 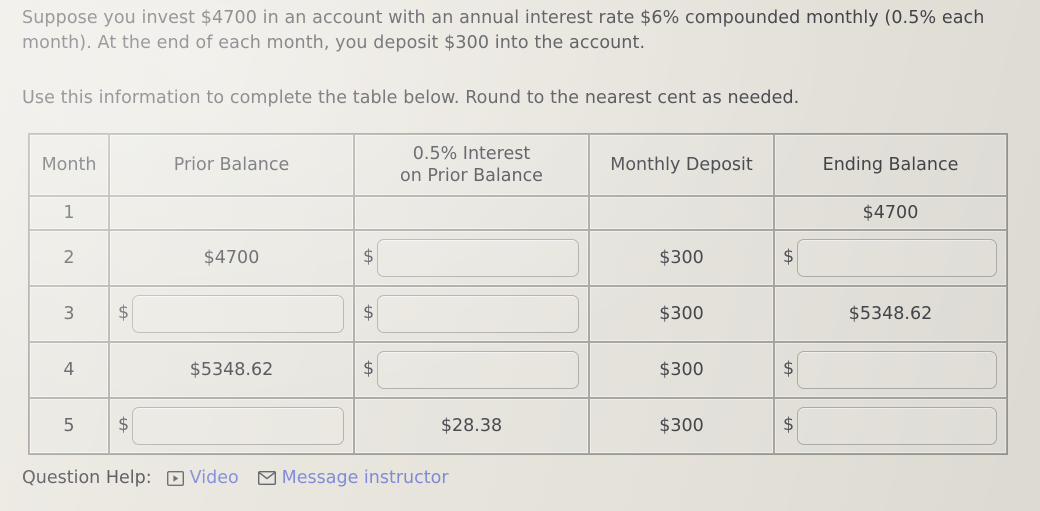 I want to click on table-row: 3 $ $ $300 $5348.62, so click(x=518, y=314).